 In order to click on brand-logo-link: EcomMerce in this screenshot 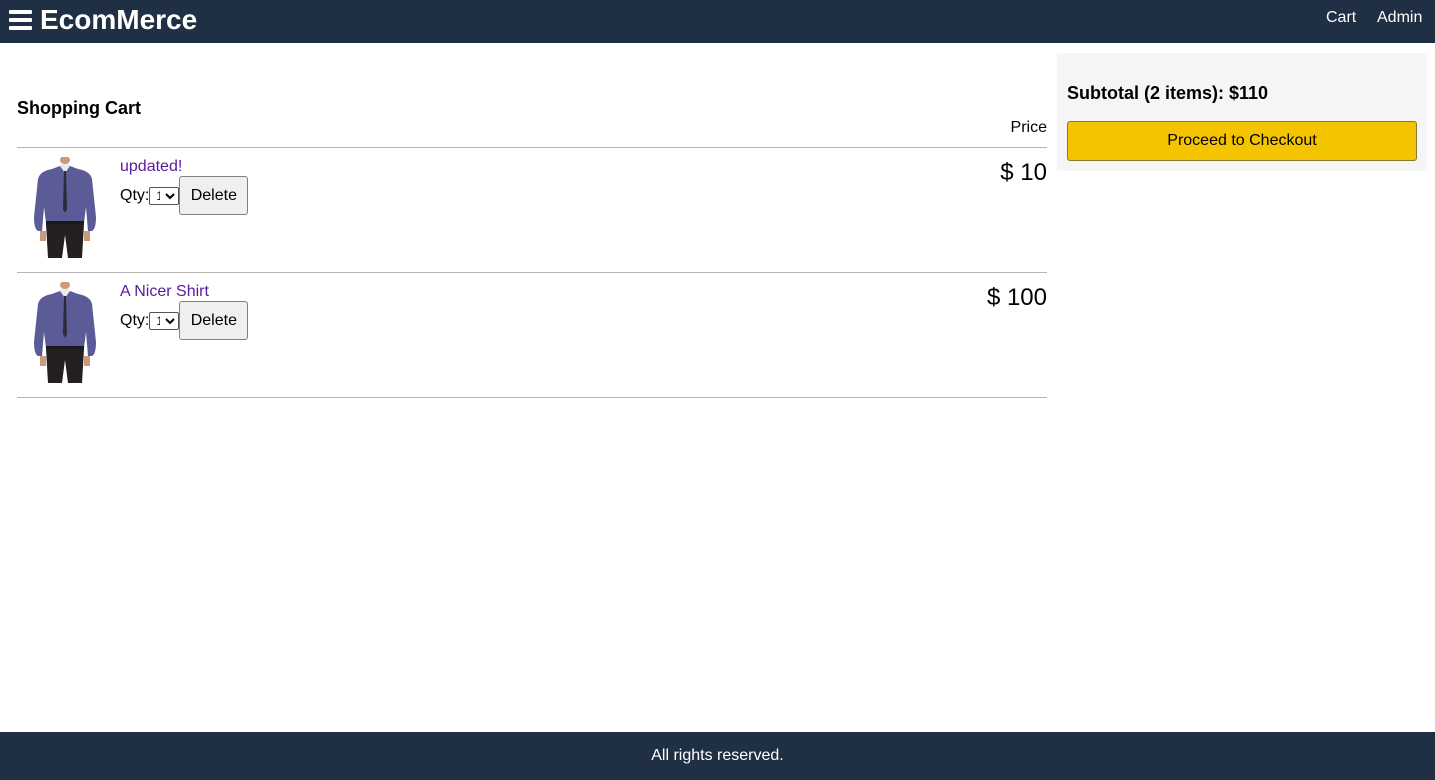, I will do `click(118, 20)`.